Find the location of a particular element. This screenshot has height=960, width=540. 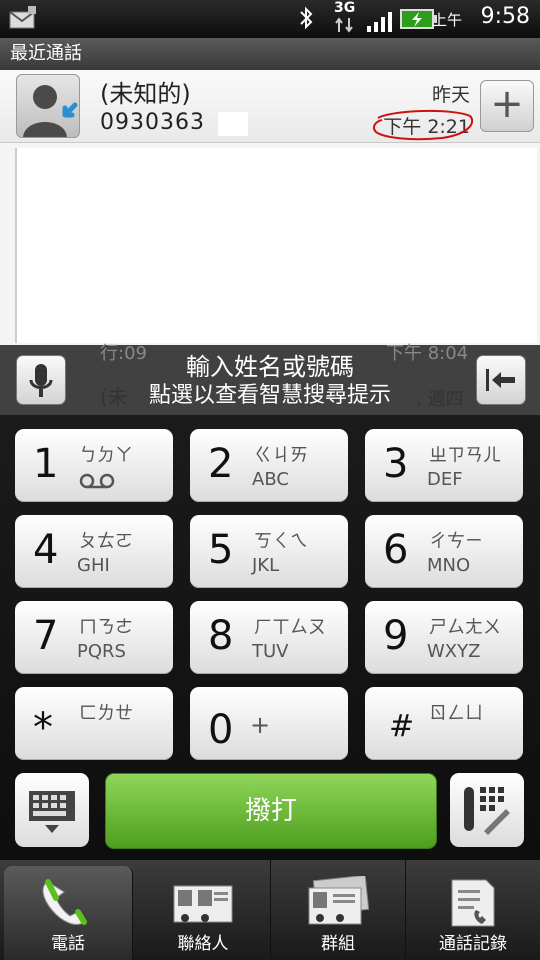

key-bopomofo: ㄈㄌㄝ is located at coordinates (106, 713).